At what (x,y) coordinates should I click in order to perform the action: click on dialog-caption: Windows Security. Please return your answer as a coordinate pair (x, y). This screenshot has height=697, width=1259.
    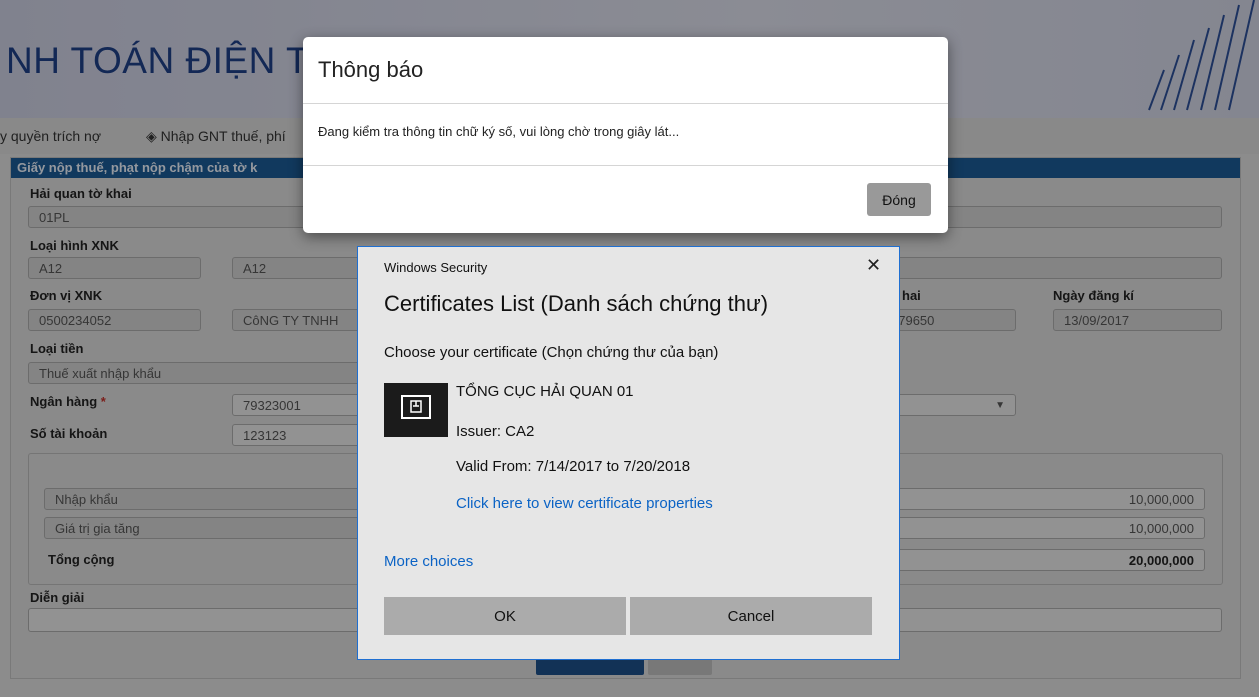
    Looking at the image, I should click on (436, 267).